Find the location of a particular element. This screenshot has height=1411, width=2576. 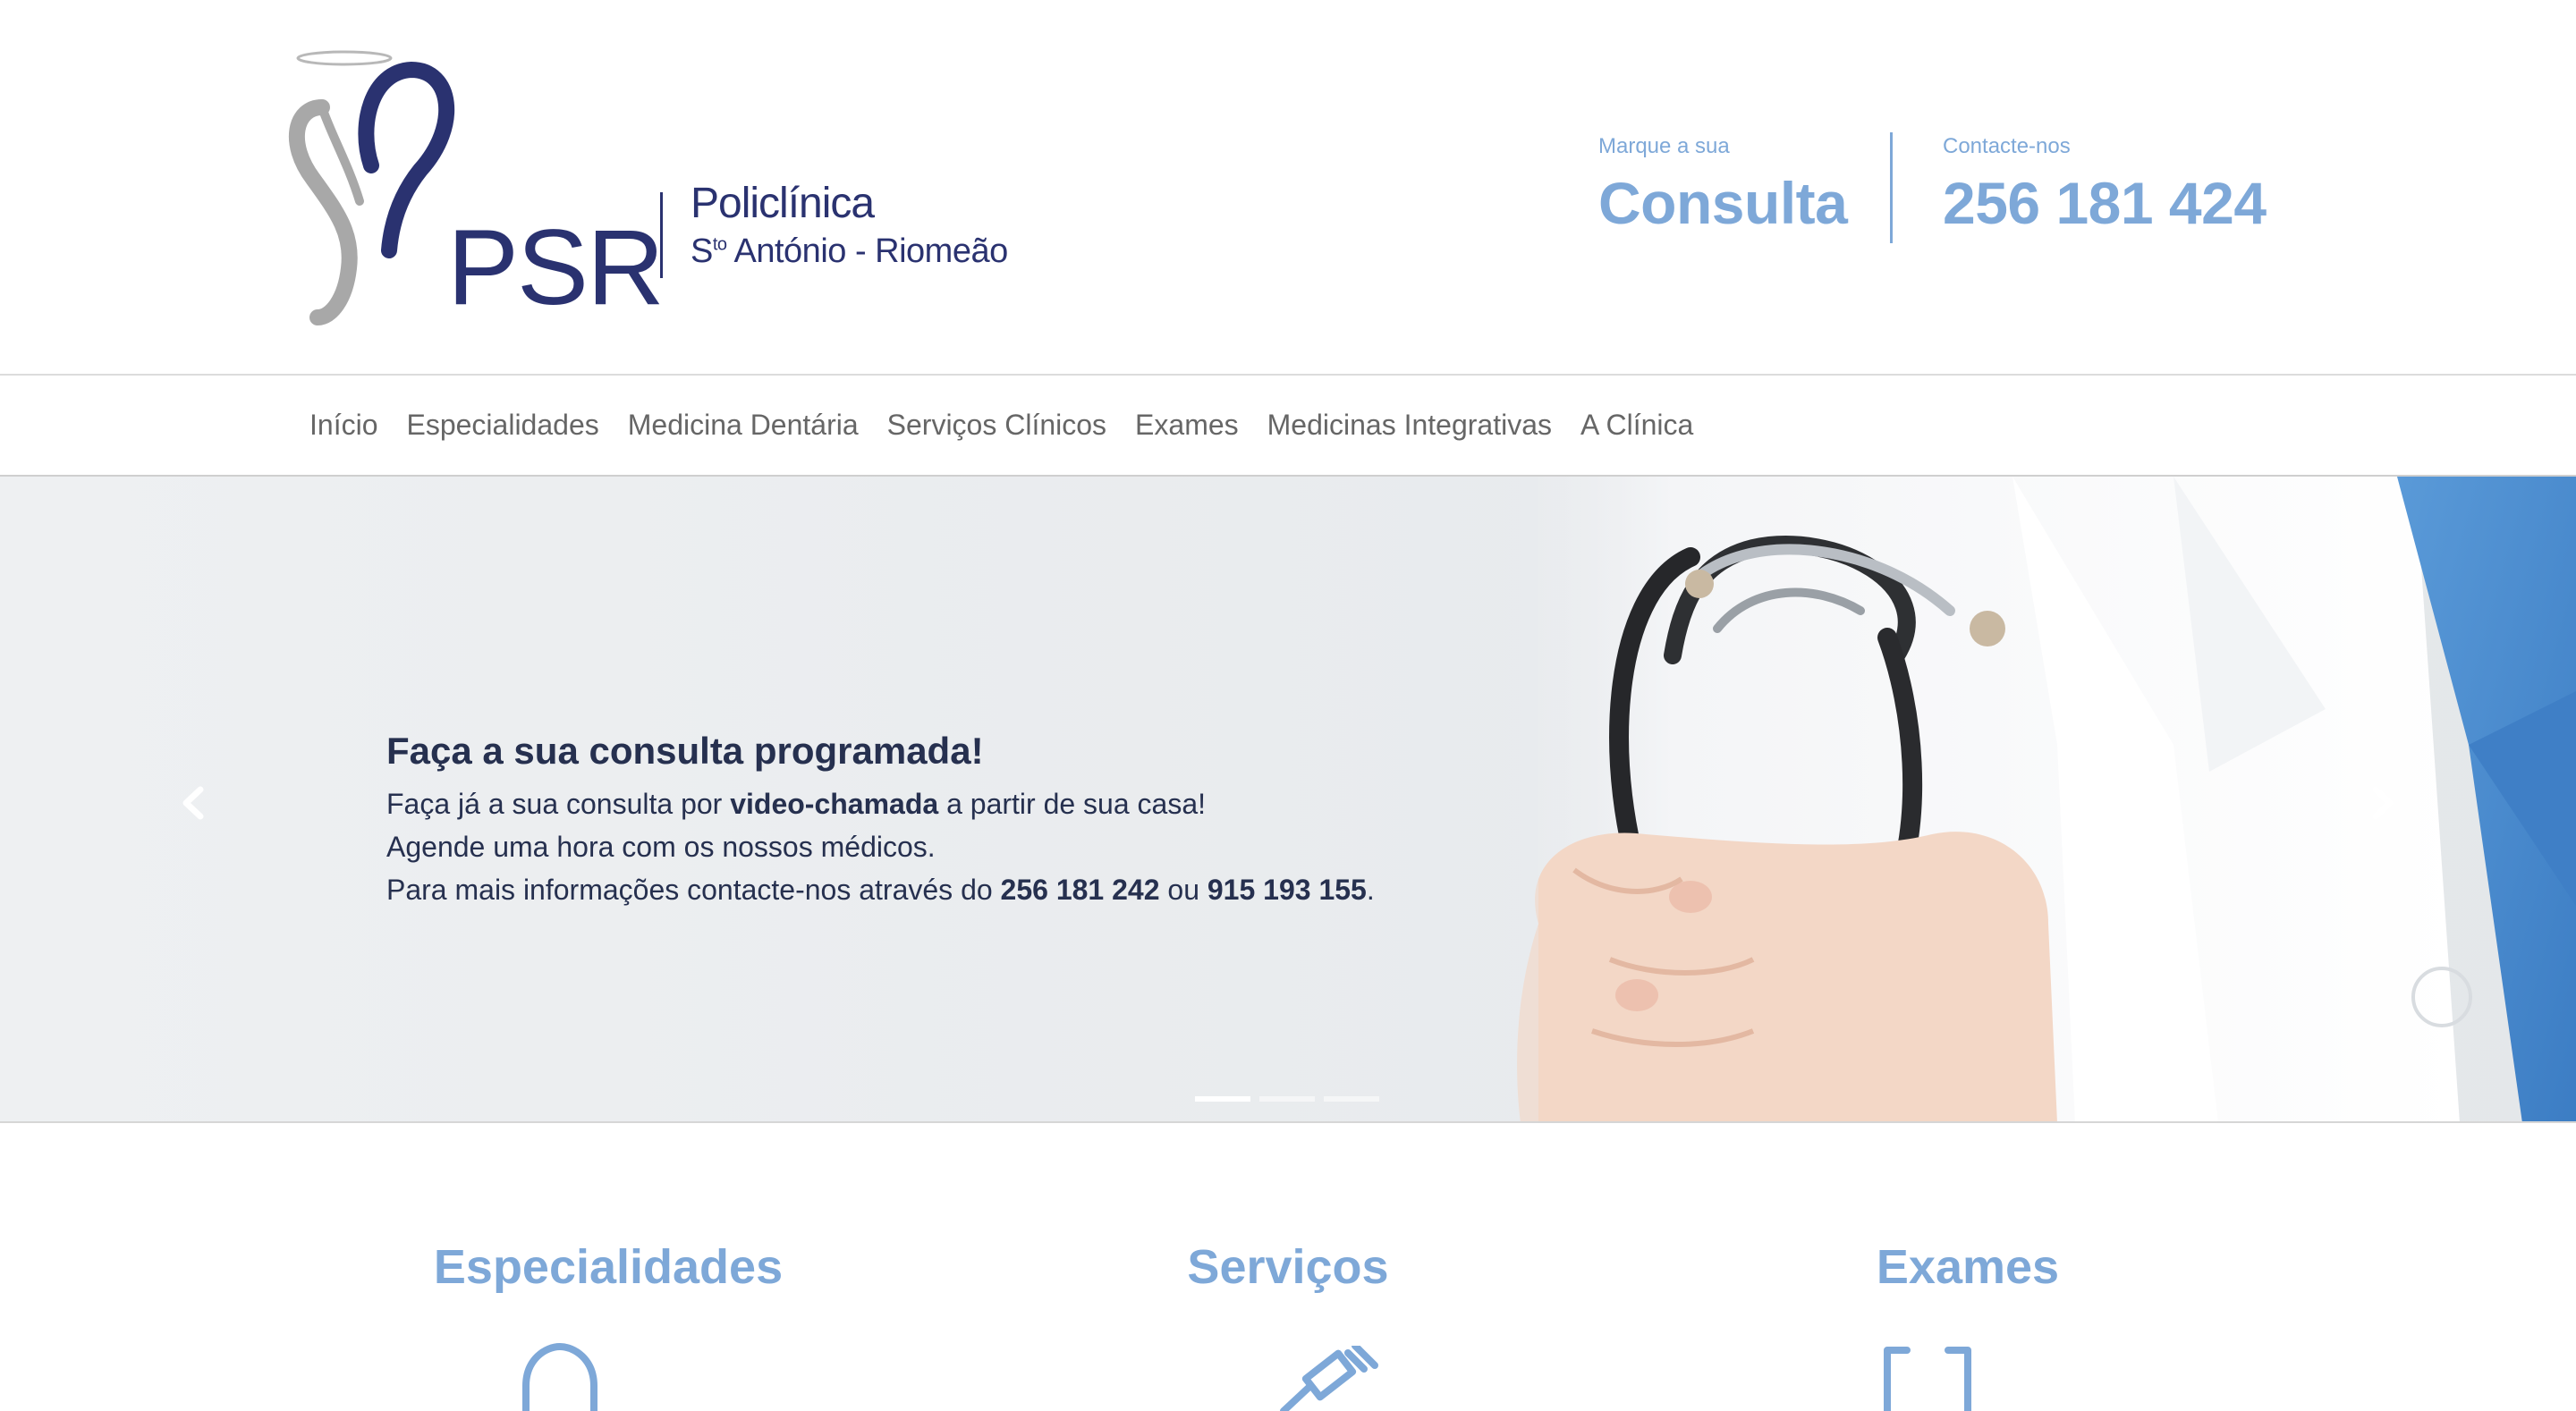

contact-phone-caption: Contacte-nos is located at coordinates (2007, 146).